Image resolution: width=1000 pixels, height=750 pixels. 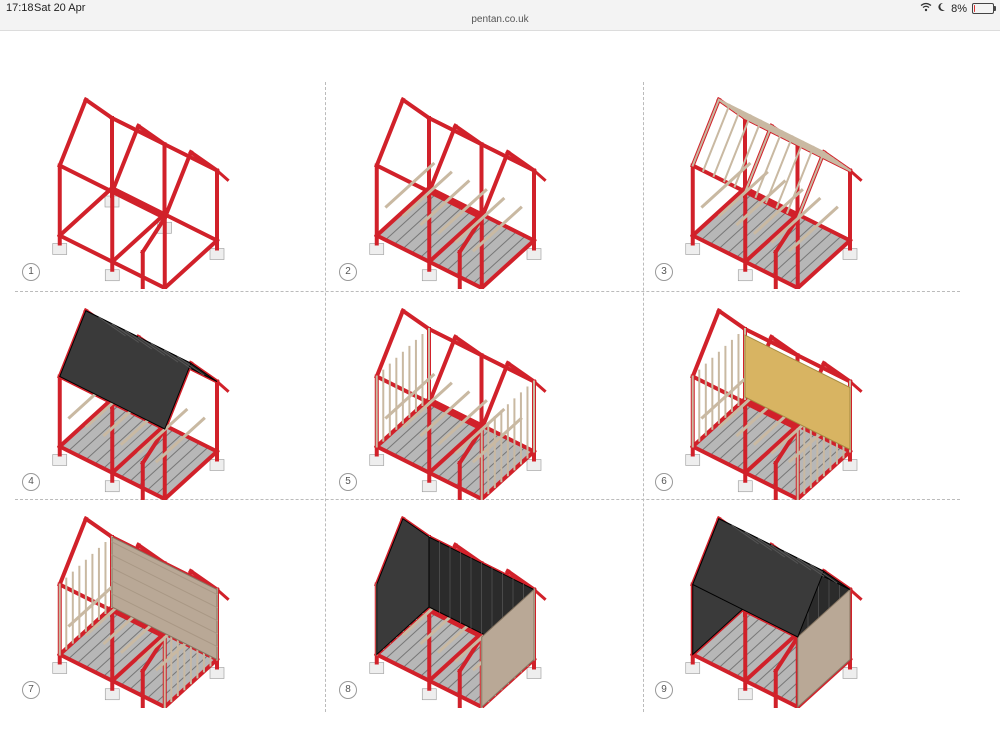 I want to click on status-time: 17:18, so click(x=20, y=8).